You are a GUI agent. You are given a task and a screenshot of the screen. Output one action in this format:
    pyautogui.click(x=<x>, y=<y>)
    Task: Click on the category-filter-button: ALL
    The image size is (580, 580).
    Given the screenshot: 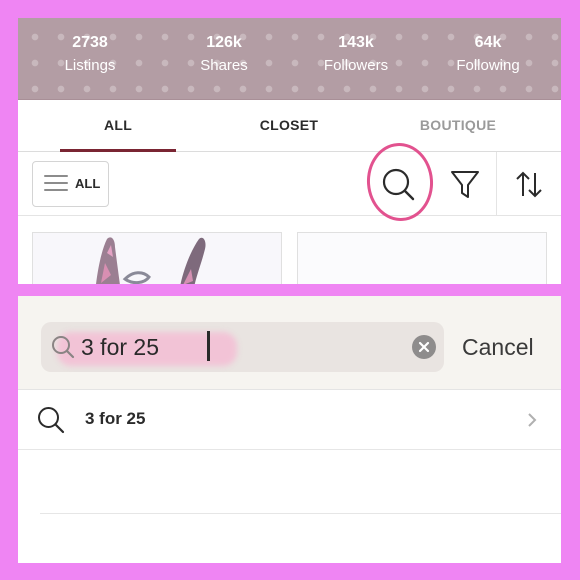 What is the action you would take?
    pyautogui.click(x=70, y=184)
    